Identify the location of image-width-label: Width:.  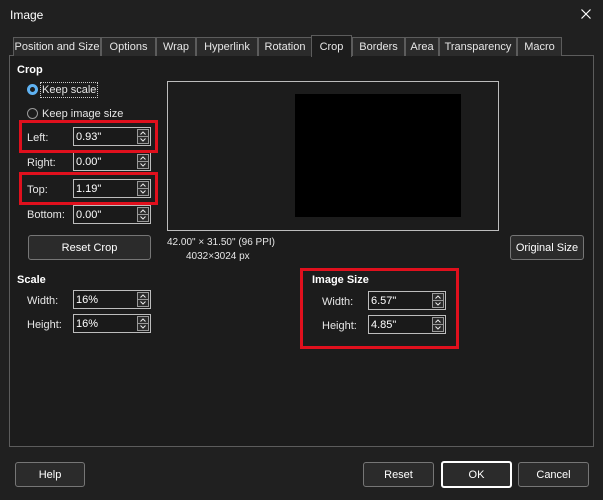
(338, 302).